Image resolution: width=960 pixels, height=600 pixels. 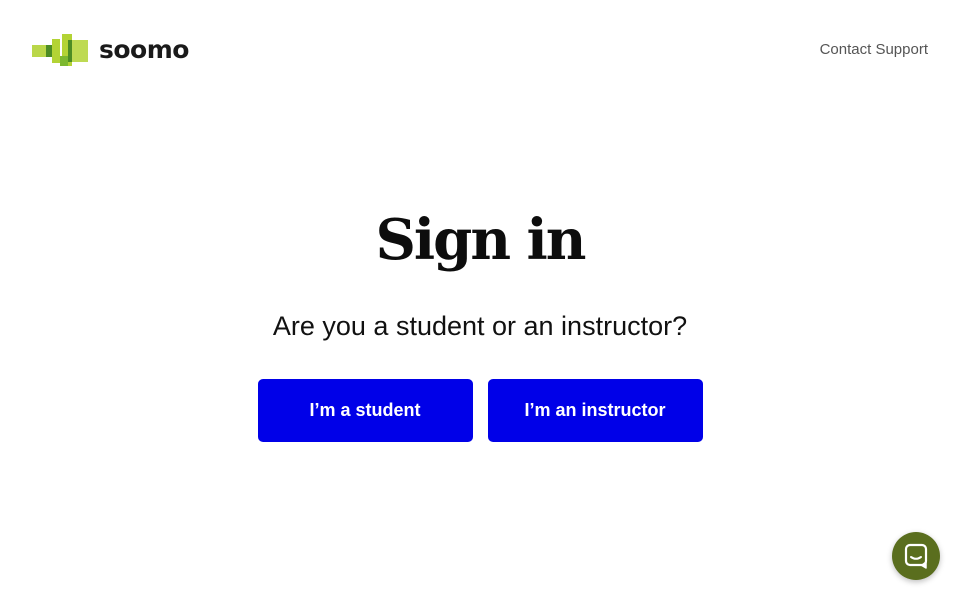 What do you see at coordinates (480, 326) in the screenshot?
I see `role-question: Are you a student or an instructor?` at bounding box center [480, 326].